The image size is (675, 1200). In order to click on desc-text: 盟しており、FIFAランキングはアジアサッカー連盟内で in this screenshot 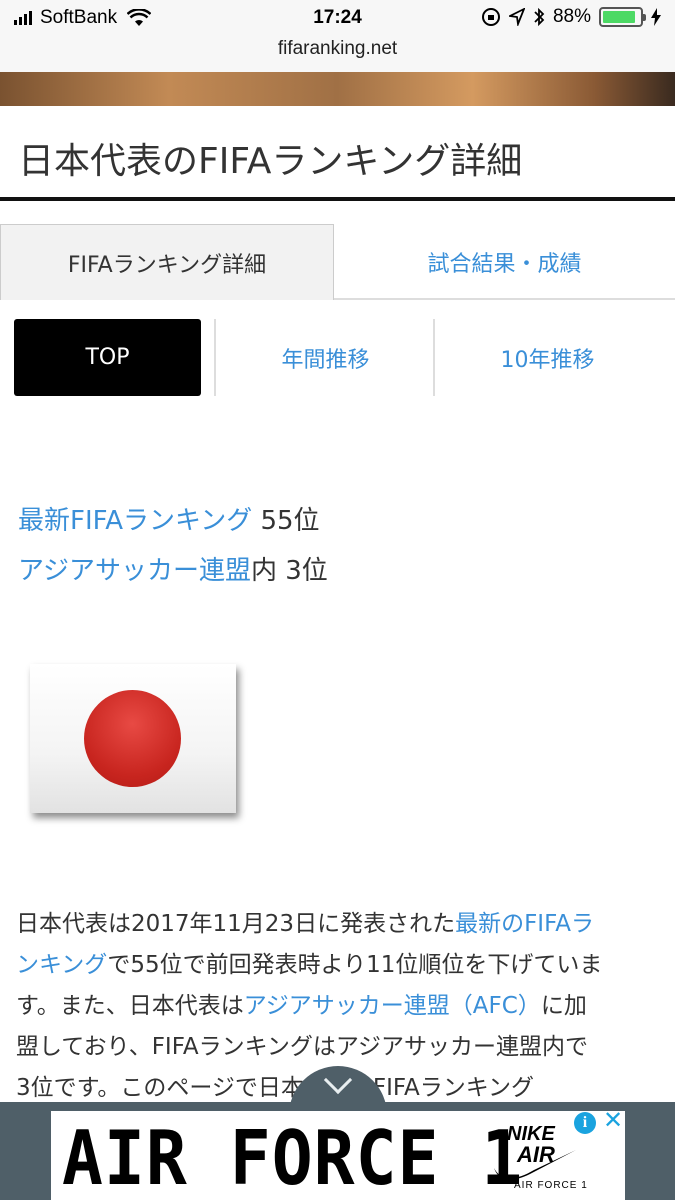, I will do `click(302, 1047)`.